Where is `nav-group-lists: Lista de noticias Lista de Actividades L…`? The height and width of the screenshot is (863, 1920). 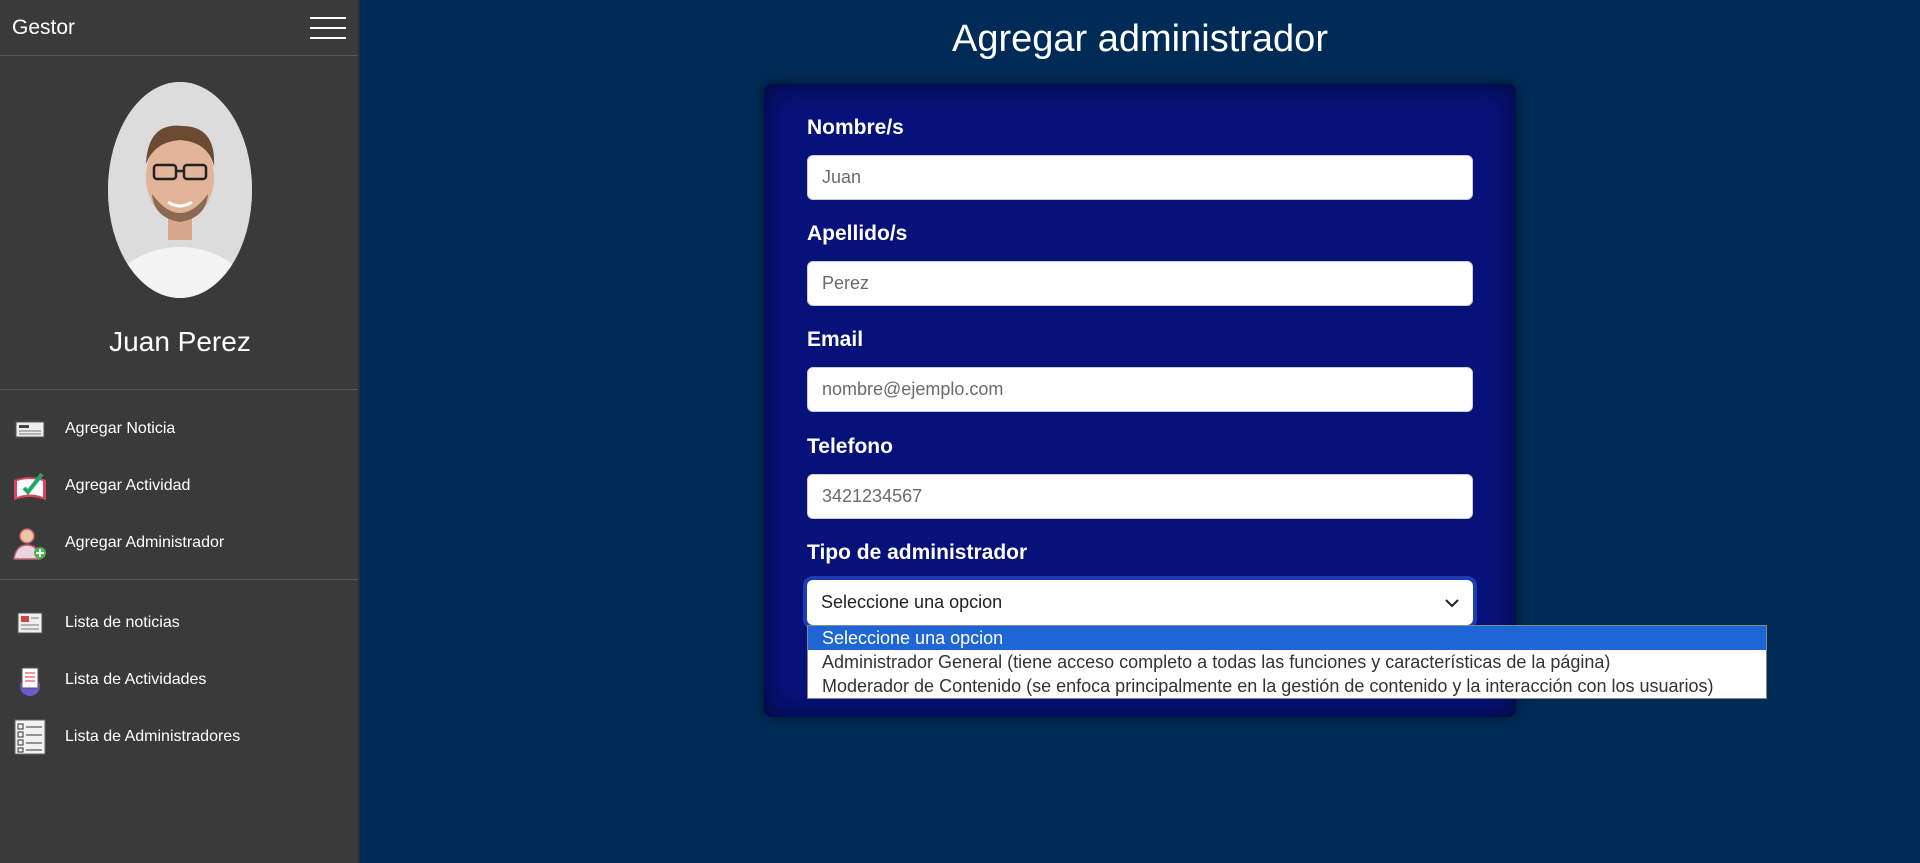
nav-group-lists: Lista de noticias Lista de Actividades L… is located at coordinates (179, 672).